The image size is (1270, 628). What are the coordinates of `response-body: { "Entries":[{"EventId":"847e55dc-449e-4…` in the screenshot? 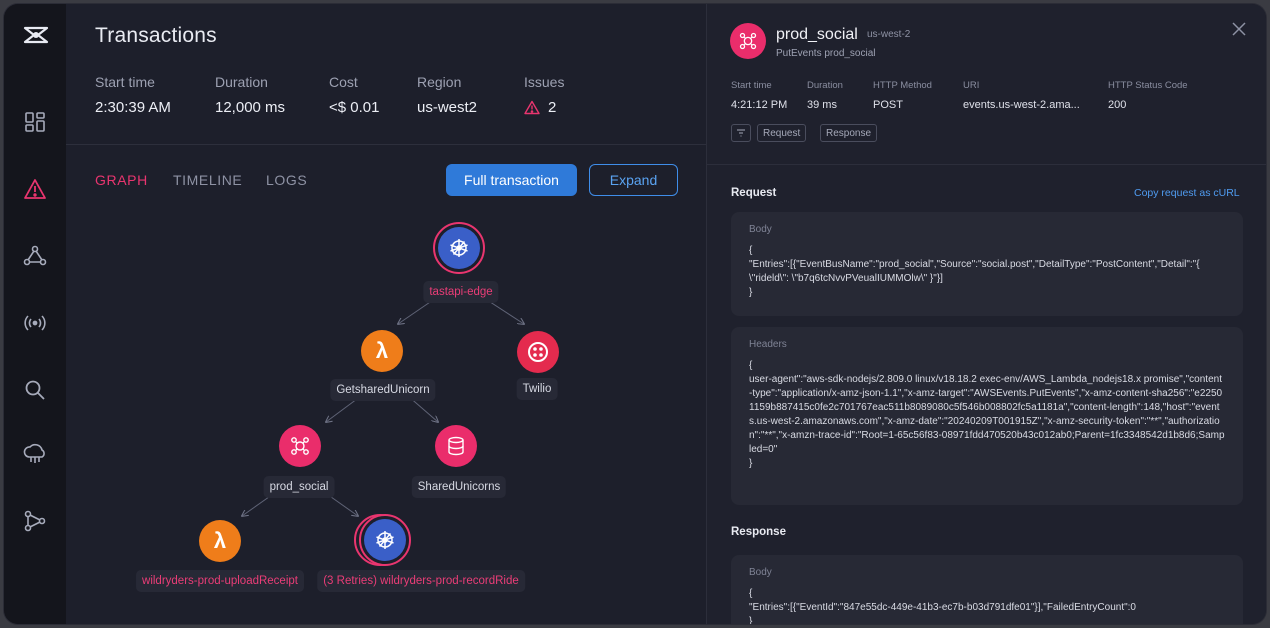 It's located at (942, 606).